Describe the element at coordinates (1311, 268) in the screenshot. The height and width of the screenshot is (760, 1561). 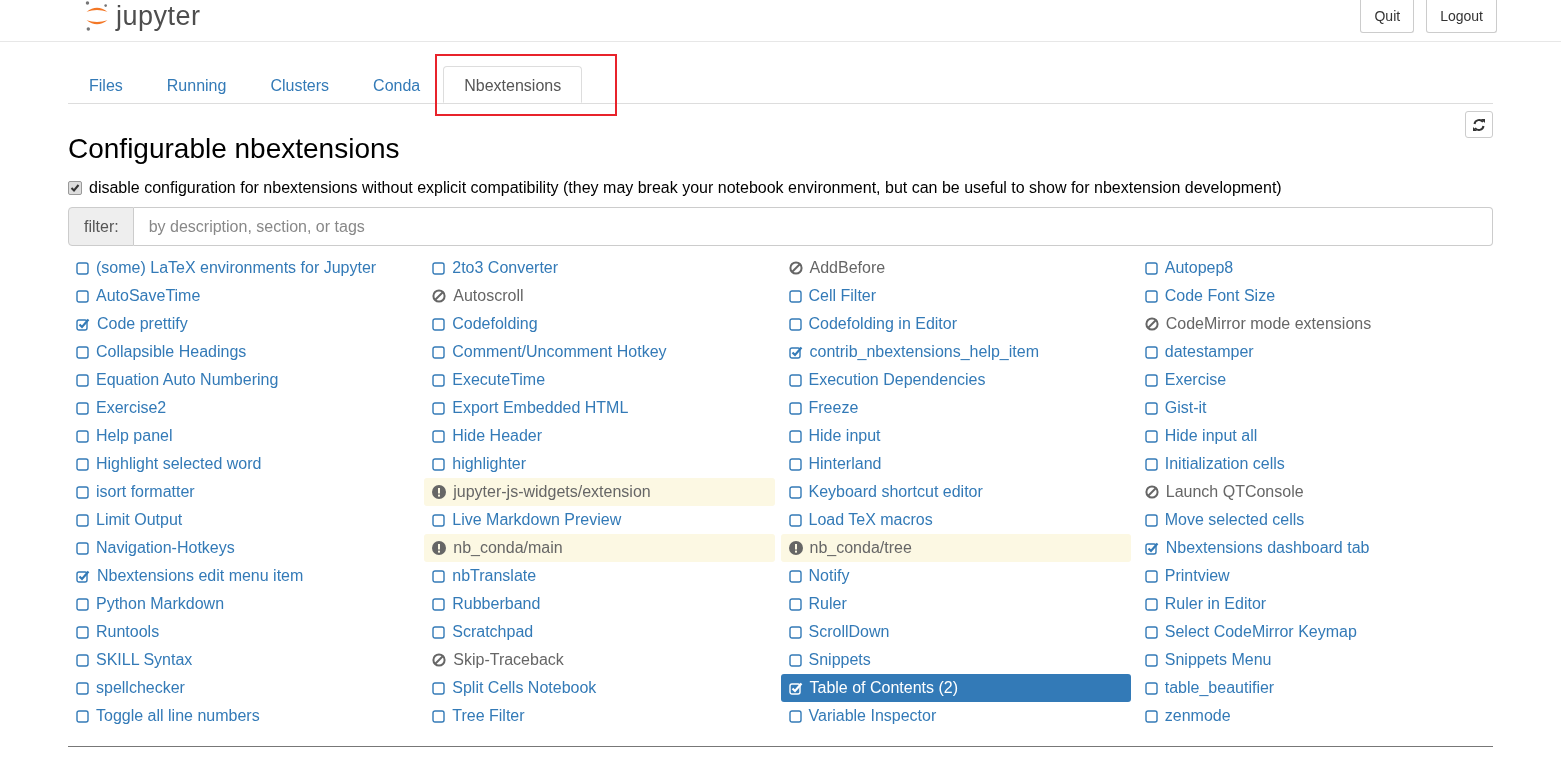
I see `extension-item: Autopep8` at that location.